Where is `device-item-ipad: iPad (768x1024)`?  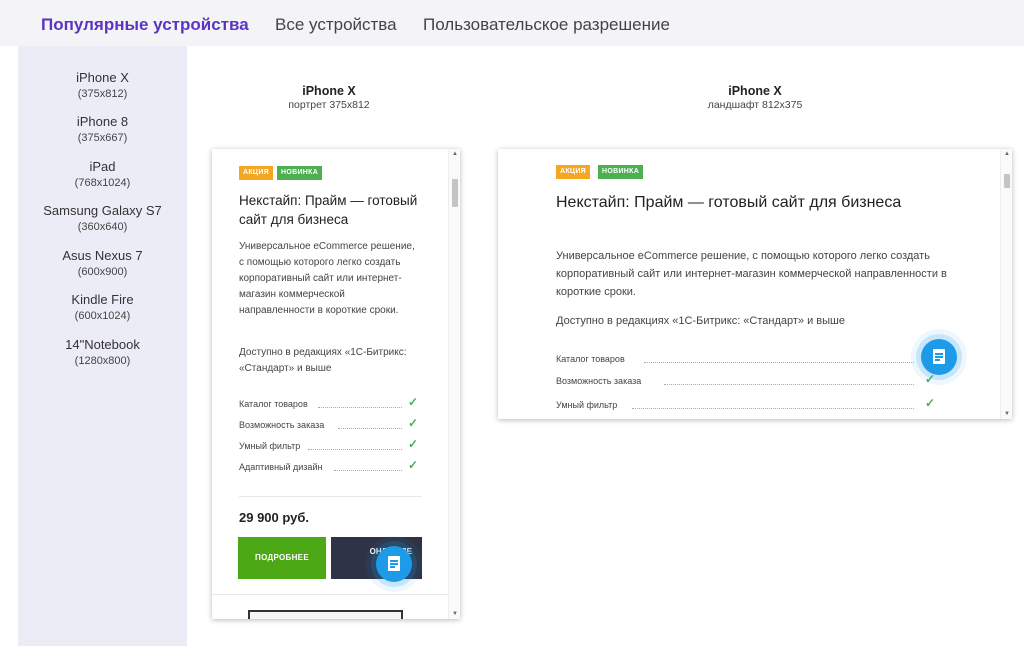 device-item-ipad: iPad (768x1024) is located at coordinates (102, 174).